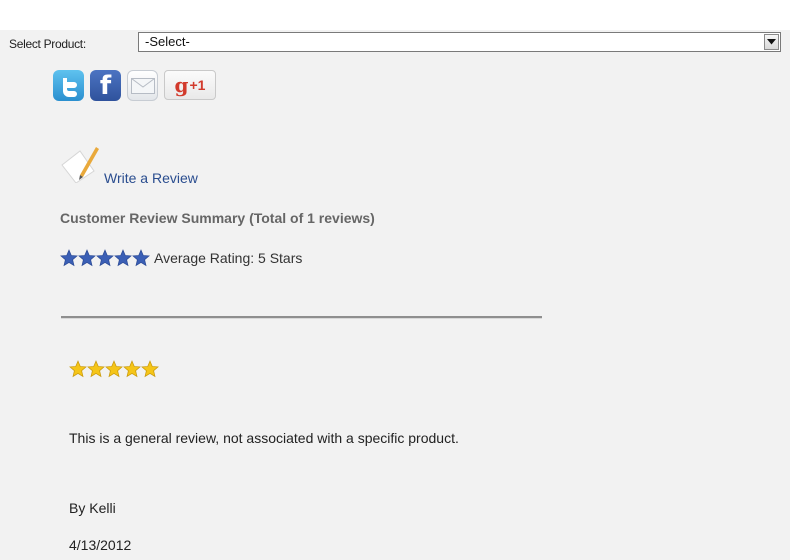 This screenshot has width=790, height=560. I want to click on average-rating-text: Average Rating: 5 Stars, so click(228, 258).